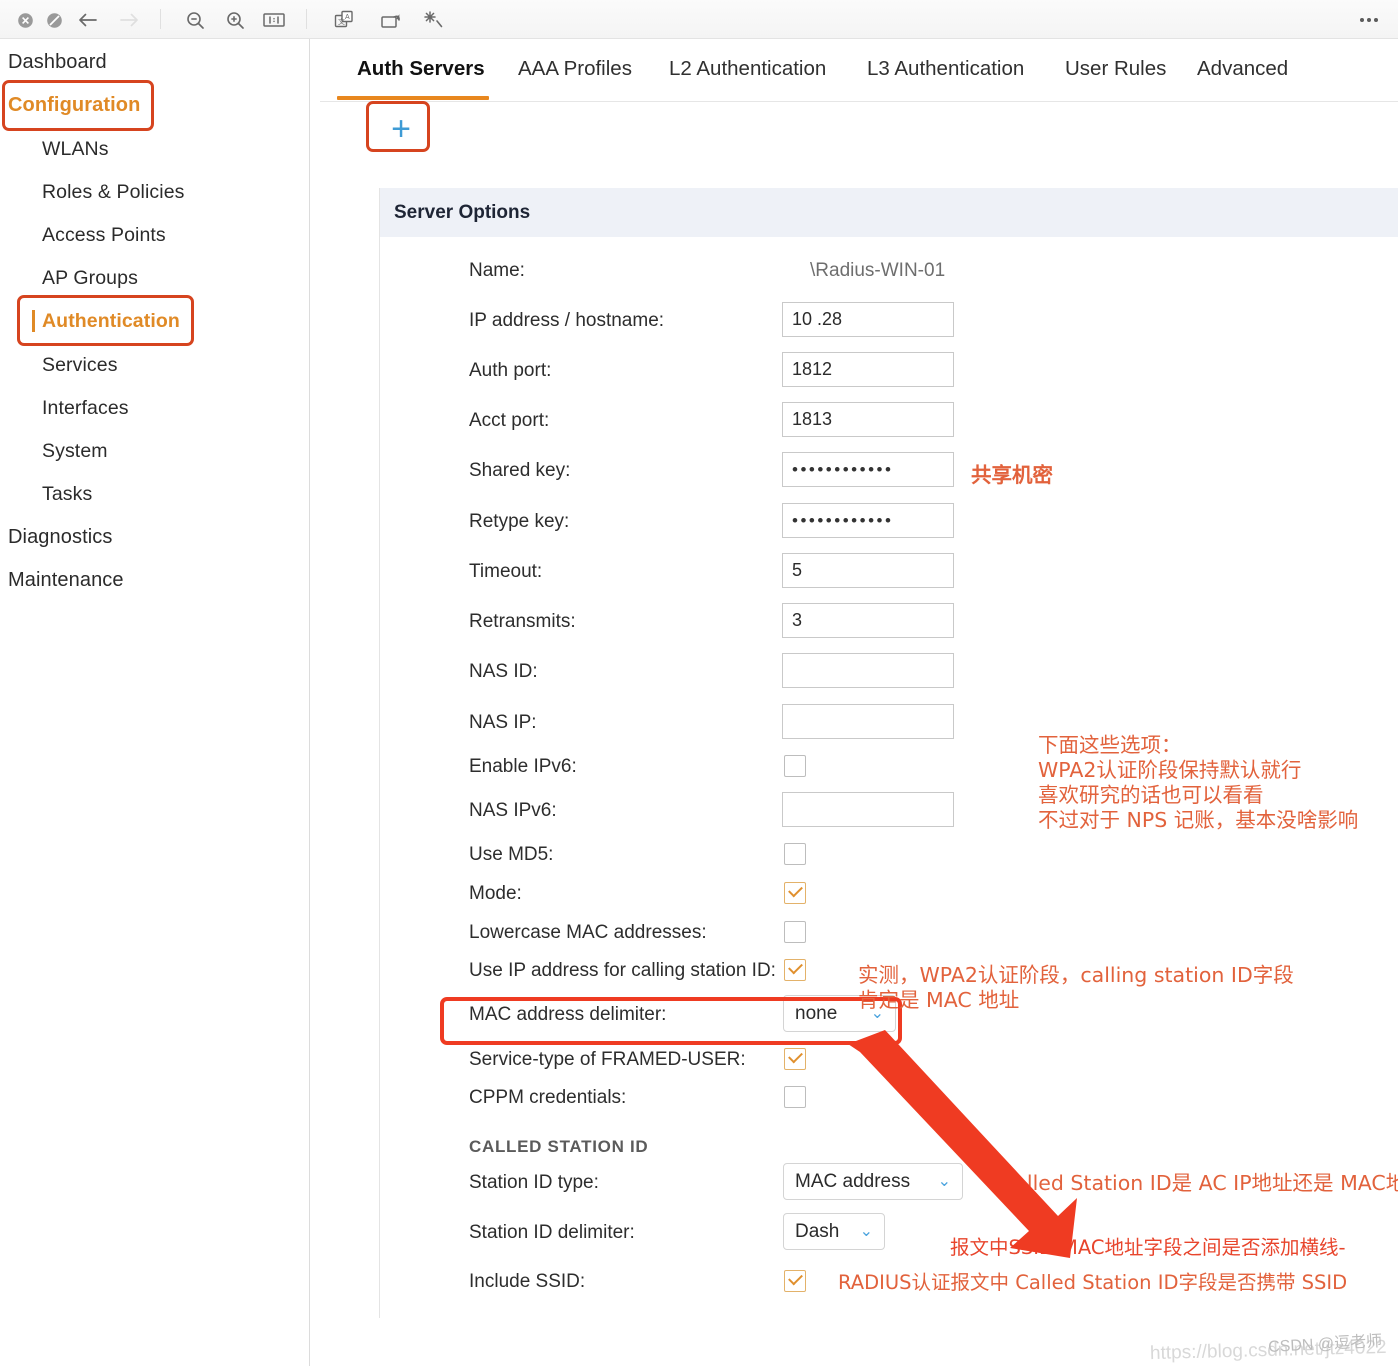 The height and width of the screenshot is (1366, 1398). What do you see at coordinates (868, 520) in the screenshot?
I see `retype-key-input: ••••••••••••` at bounding box center [868, 520].